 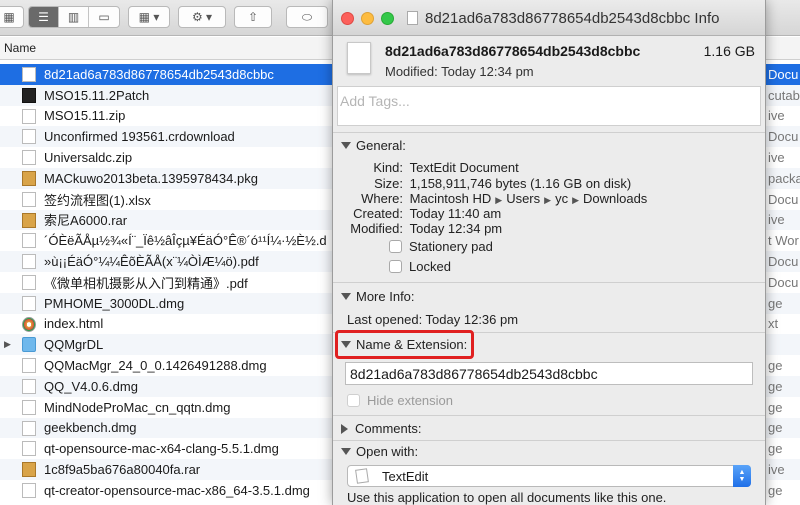 I want to click on info-titlebar: 8d21ad6a783d86778654db2543d8cbbc Info, so click(x=549, y=18).